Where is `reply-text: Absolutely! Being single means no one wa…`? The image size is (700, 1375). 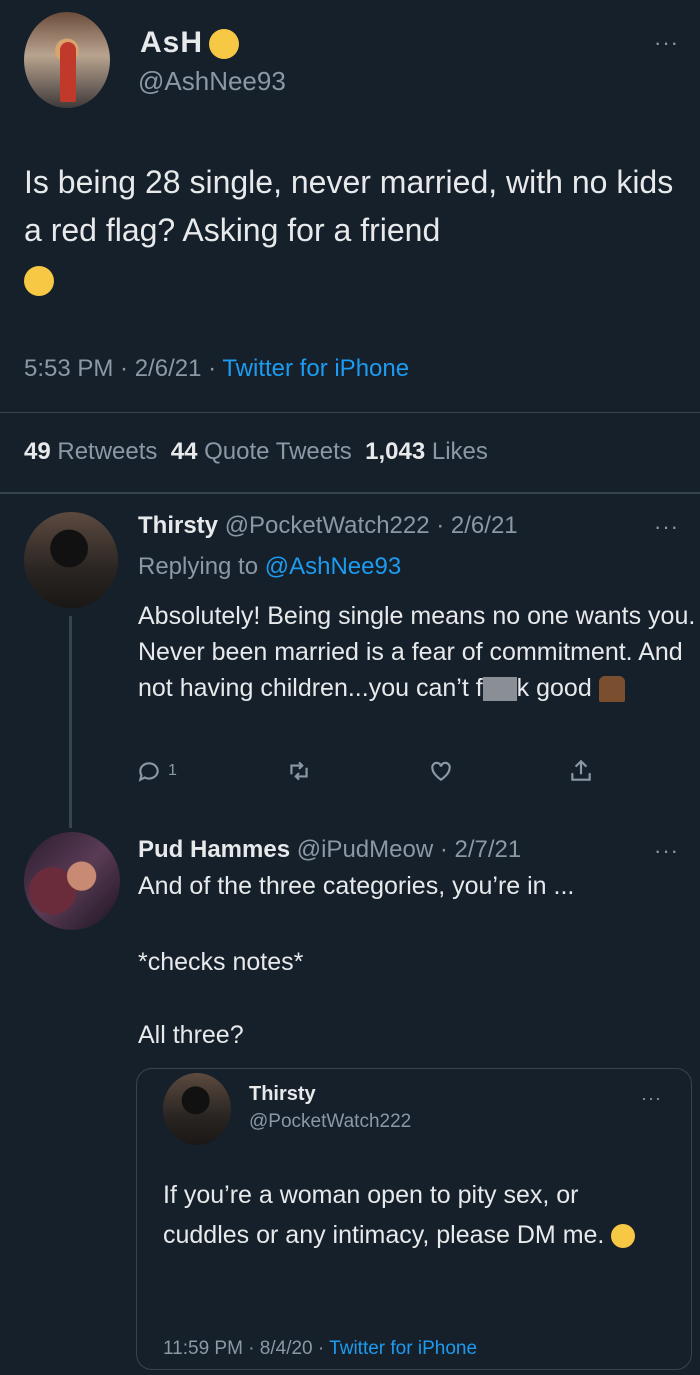 reply-text: Absolutely! Being single means no one wa… is located at coordinates (418, 652).